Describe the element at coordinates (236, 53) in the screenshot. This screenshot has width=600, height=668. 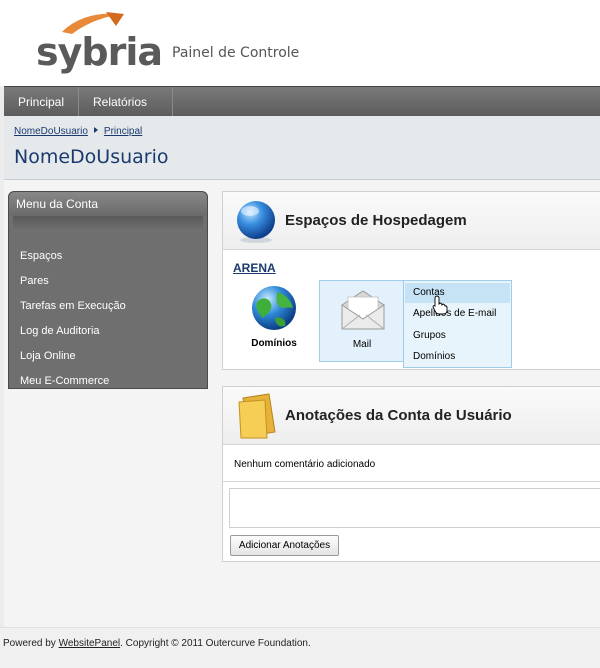
I see `panel-title: Painel de Controle` at that location.